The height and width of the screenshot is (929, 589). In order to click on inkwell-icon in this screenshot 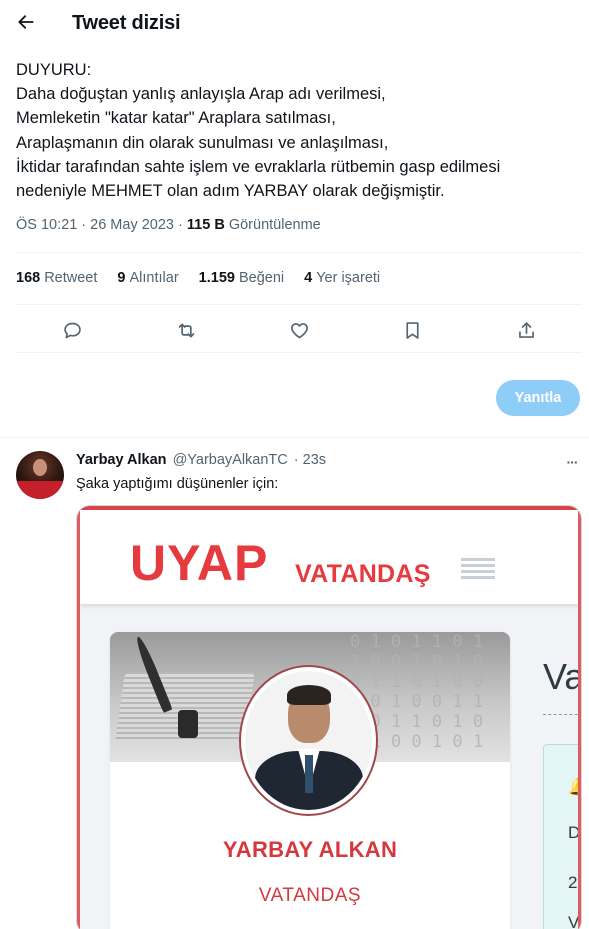, I will do `click(188, 724)`.